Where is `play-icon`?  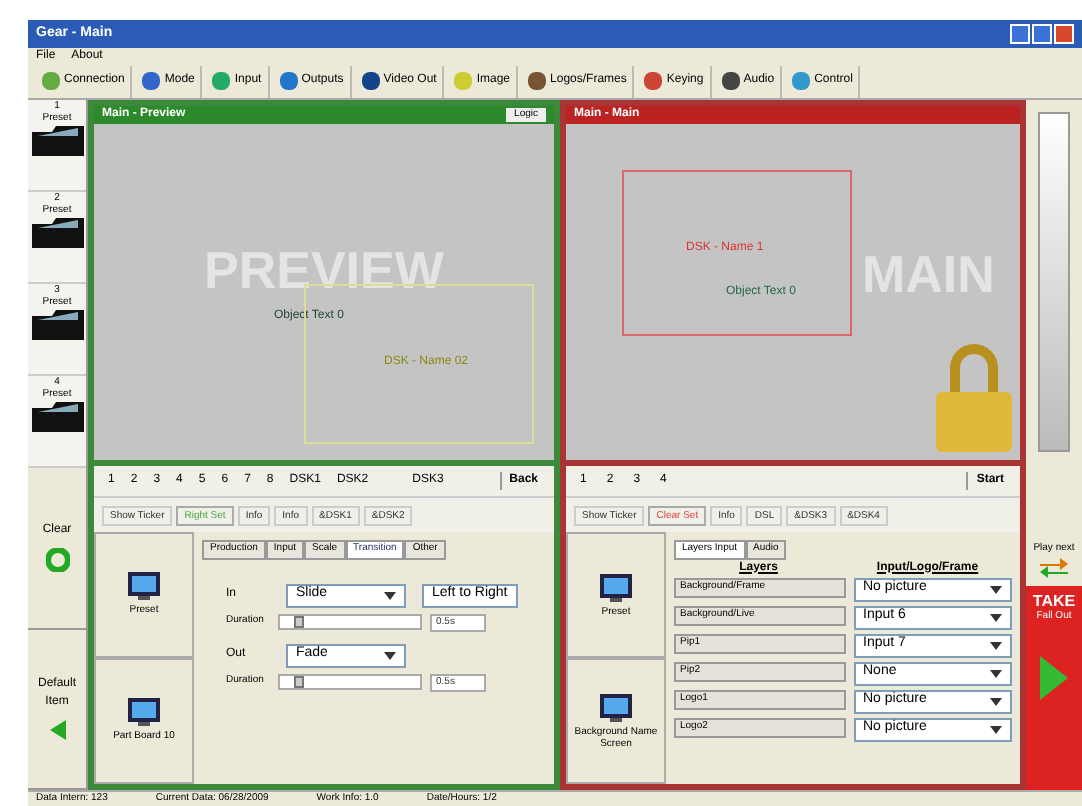
play-icon is located at coordinates (1054, 678).